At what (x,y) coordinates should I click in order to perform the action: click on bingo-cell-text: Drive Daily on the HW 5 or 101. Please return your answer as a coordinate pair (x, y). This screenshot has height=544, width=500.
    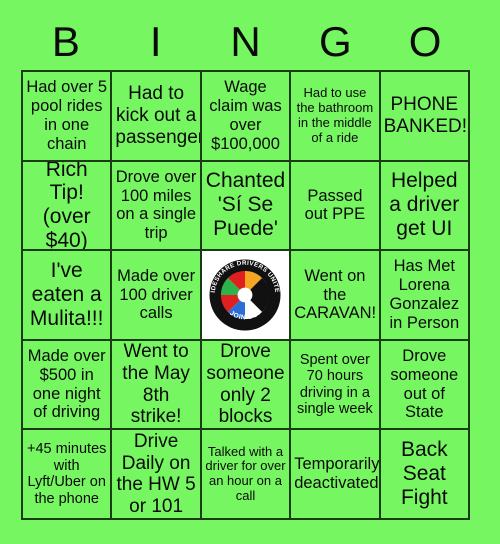
    Looking at the image, I should click on (156, 473).